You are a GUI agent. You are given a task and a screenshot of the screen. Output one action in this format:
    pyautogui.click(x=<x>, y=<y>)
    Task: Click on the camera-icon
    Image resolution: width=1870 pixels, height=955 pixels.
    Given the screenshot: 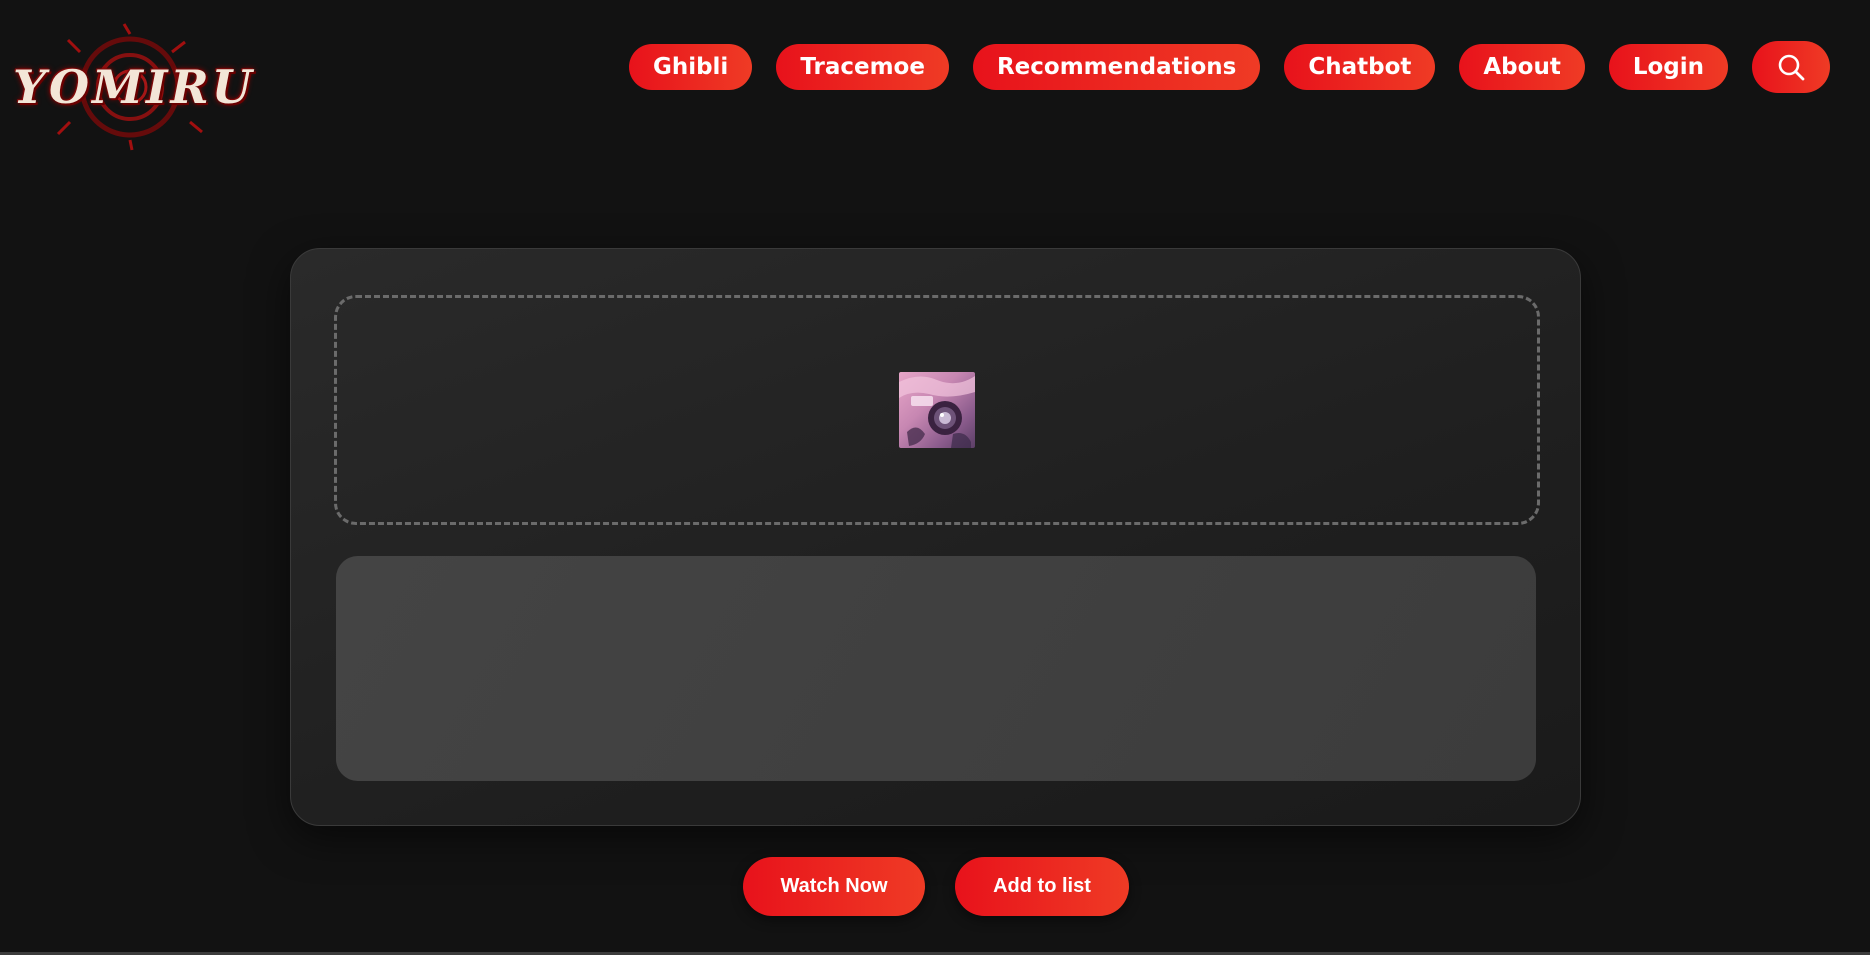 What is the action you would take?
    pyautogui.click(x=937, y=412)
    